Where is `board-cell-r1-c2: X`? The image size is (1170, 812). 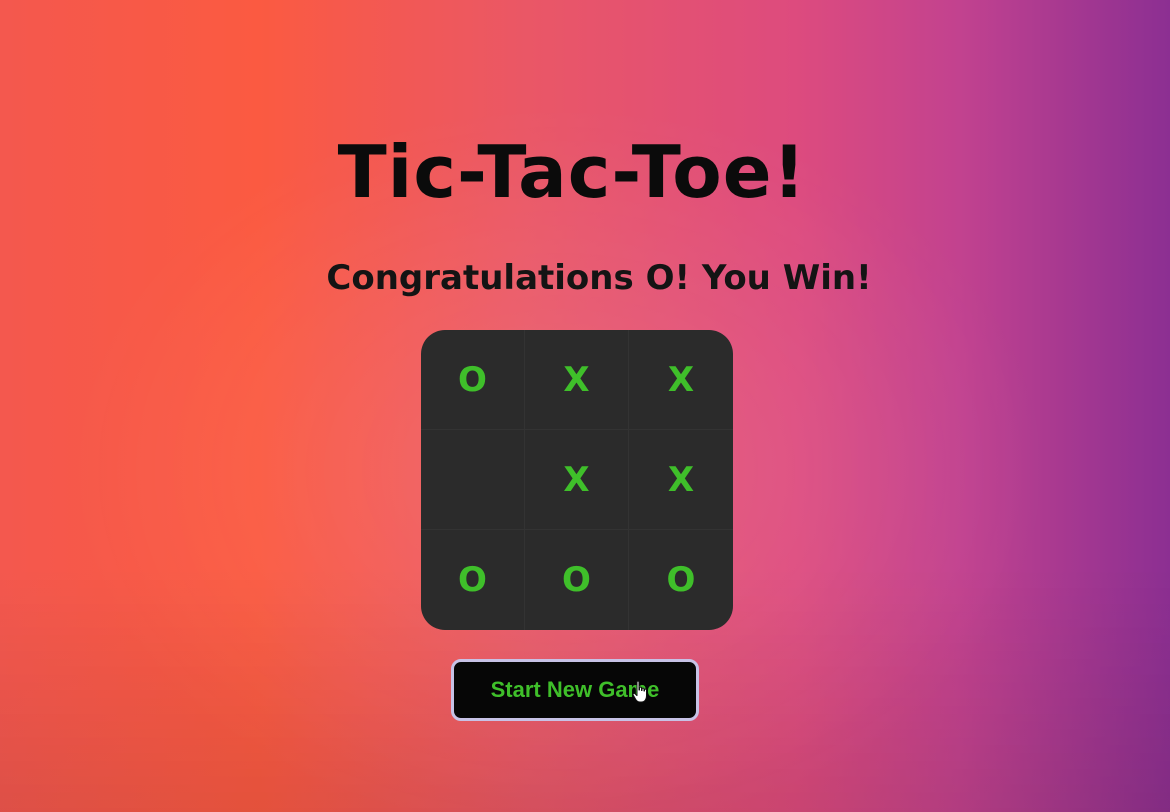
board-cell-r1-c2: X is located at coordinates (577, 380).